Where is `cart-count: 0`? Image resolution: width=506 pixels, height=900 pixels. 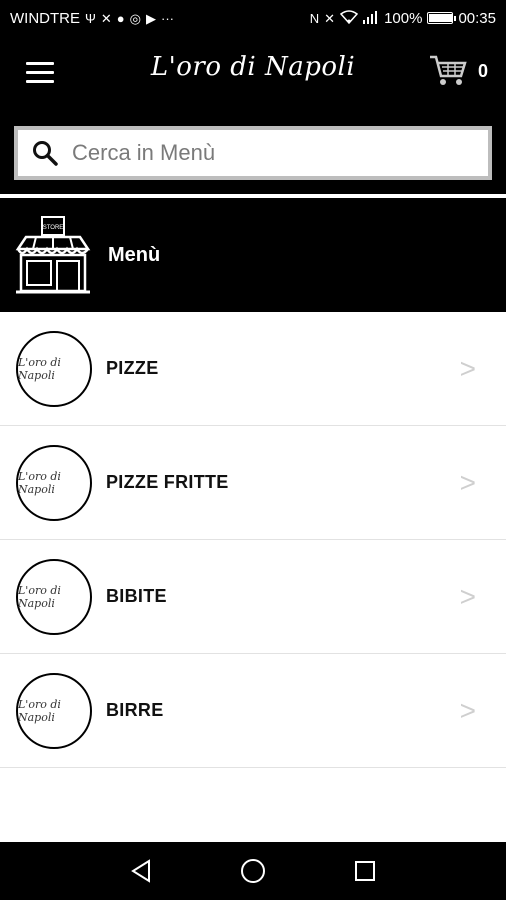 cart-count: 0 is located at coordinates (482, 70).